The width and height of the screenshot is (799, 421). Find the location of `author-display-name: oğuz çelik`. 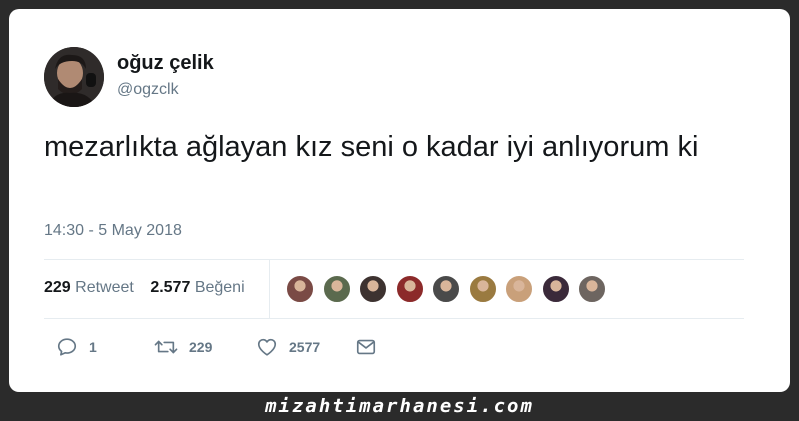

author-display-name: oğuz çelik is located at coordinates (165, 63).